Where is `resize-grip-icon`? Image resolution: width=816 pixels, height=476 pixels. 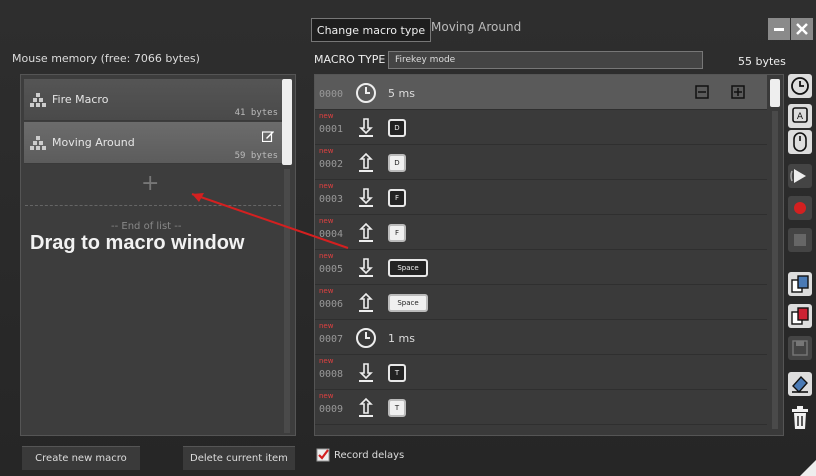
resize-grip-icon is located at coordinates (806, 466).